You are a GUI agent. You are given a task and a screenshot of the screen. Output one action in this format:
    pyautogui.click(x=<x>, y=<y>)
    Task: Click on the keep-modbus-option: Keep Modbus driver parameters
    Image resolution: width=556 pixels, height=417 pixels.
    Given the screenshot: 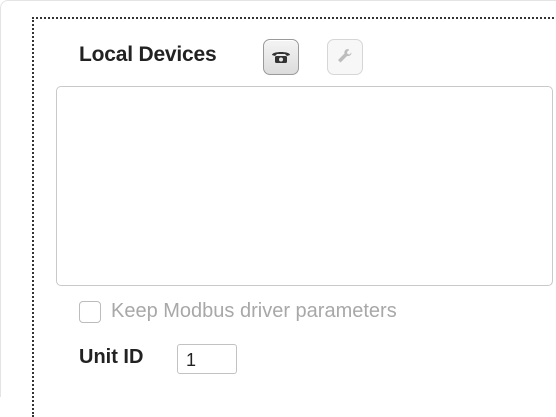 What is the action you would take?
    pyautogui.click(x=238, y=311)
    